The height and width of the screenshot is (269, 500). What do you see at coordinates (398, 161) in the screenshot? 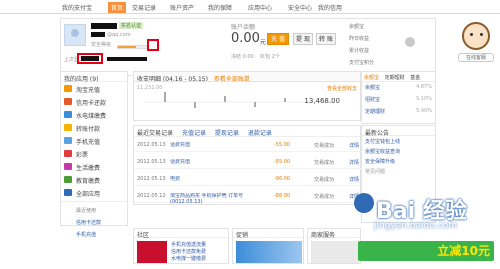
I see `notice-item: 安全保障升级` at bounding box center [398, 161].